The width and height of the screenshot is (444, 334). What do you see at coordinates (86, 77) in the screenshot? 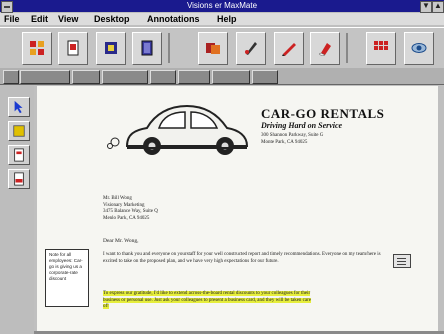
I see `prev-page-button` at bounding box center [86, 77].